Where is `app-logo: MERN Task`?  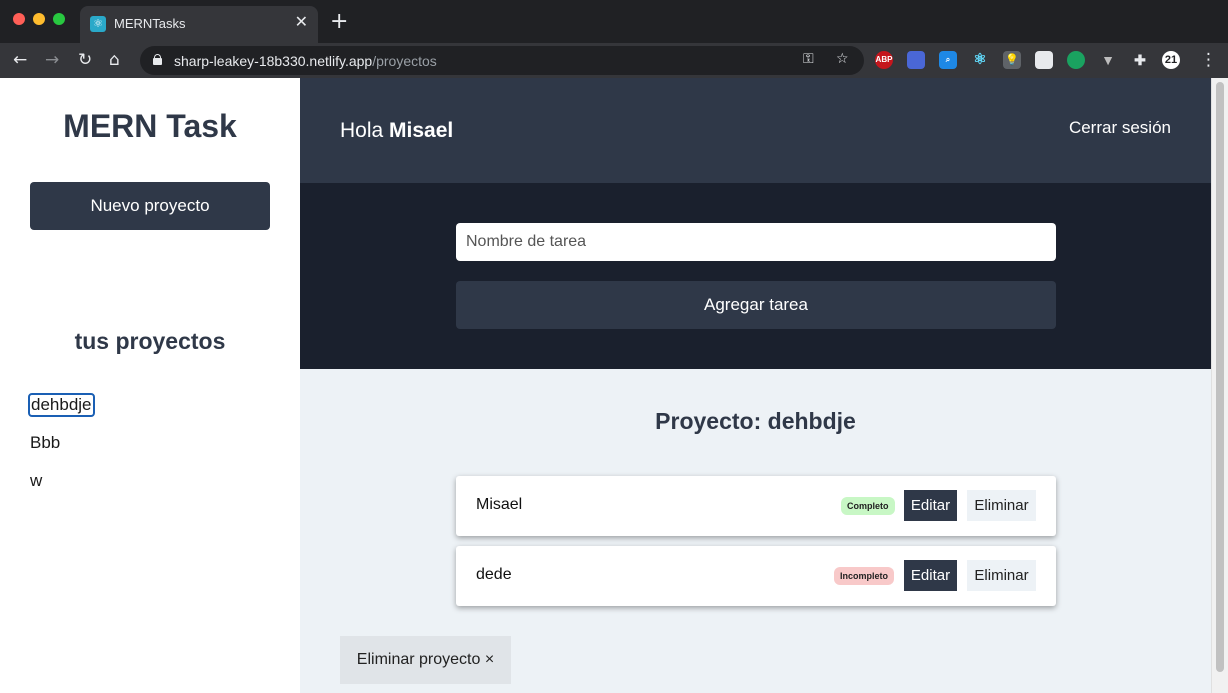 app-logo: MERN Task is located at coordinates (150, 126).